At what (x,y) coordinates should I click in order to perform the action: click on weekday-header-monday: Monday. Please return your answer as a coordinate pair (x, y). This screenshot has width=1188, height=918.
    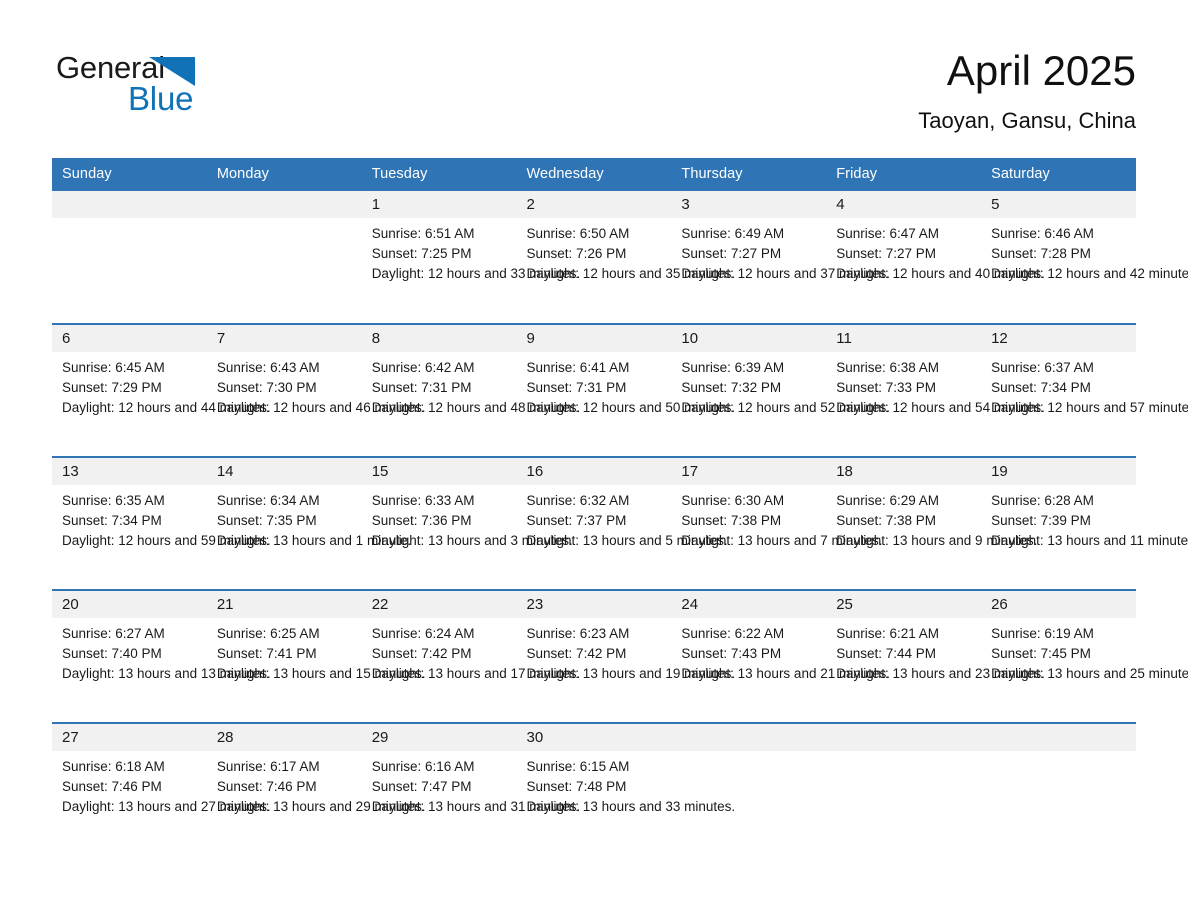
    Looking at the image, I should click on (284, 174).